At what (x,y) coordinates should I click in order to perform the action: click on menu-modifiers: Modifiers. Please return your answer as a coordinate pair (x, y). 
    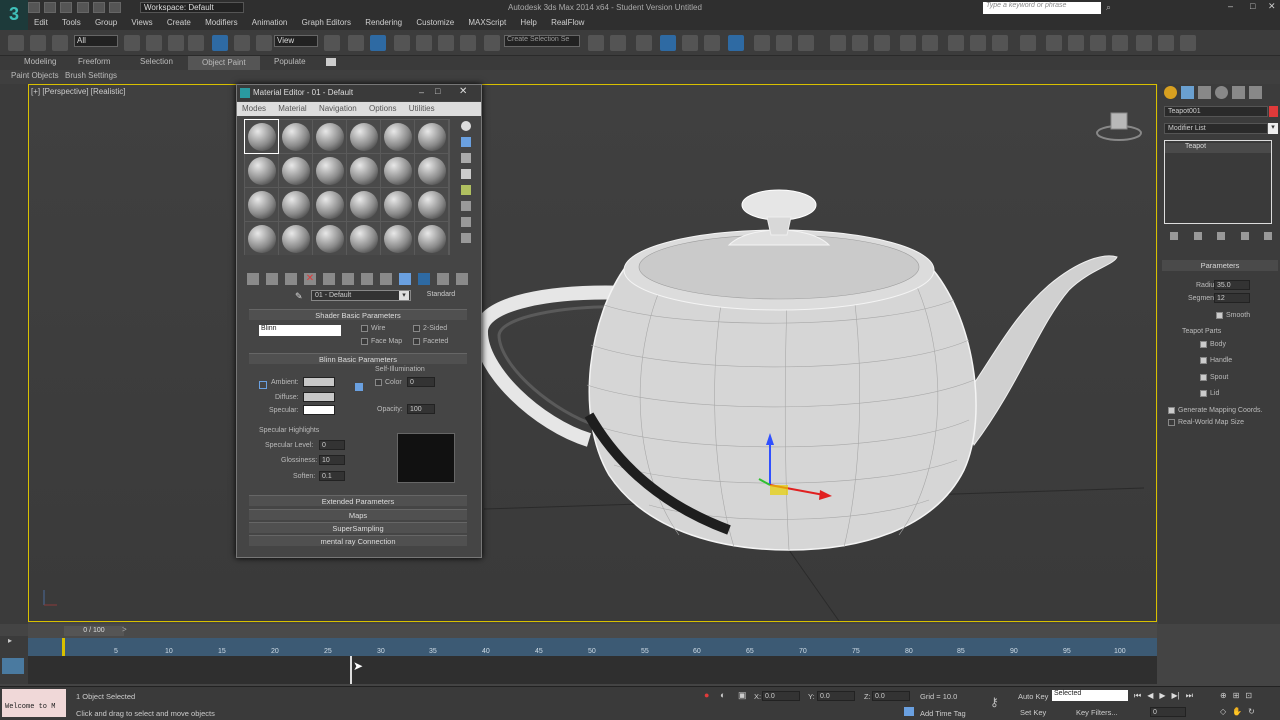
    Looking at the image, I should click on (221, 22).